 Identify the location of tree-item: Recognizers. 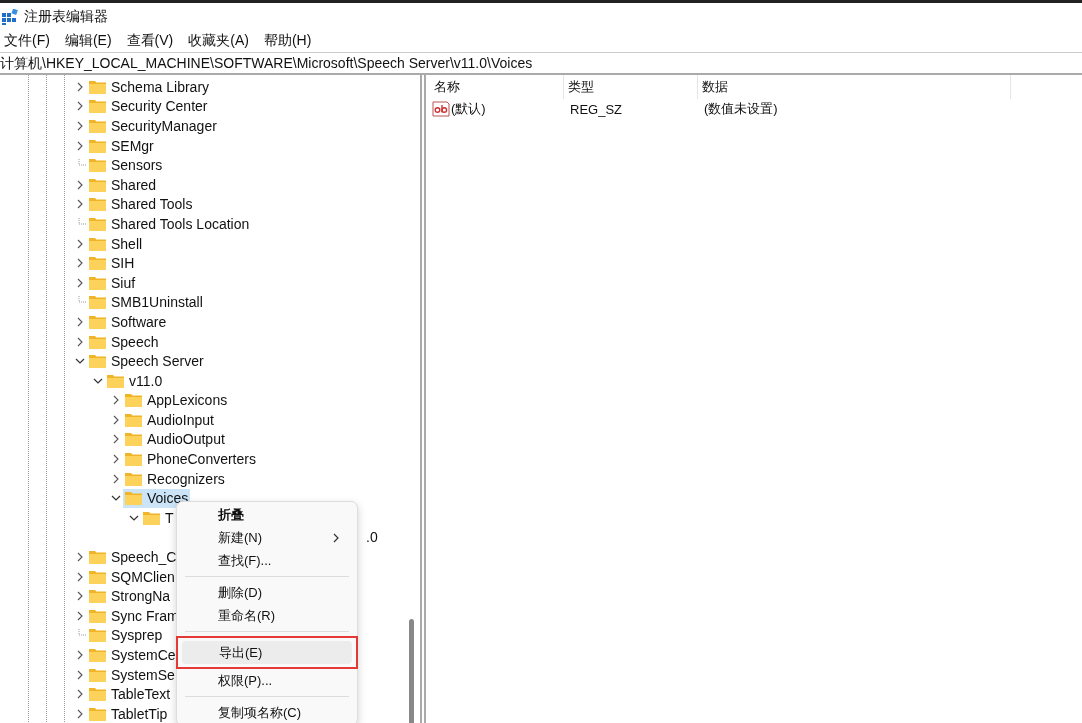
(175, 479).